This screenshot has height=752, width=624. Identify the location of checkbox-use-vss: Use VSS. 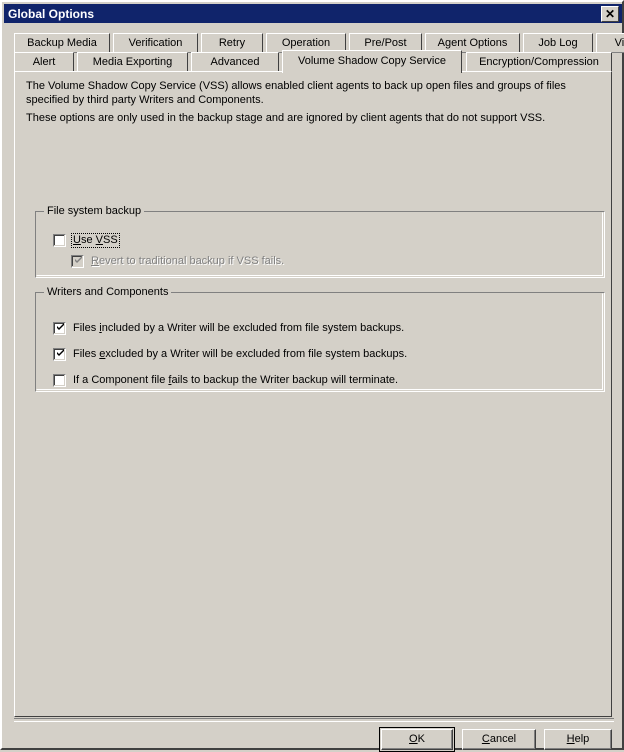
(86, 240).